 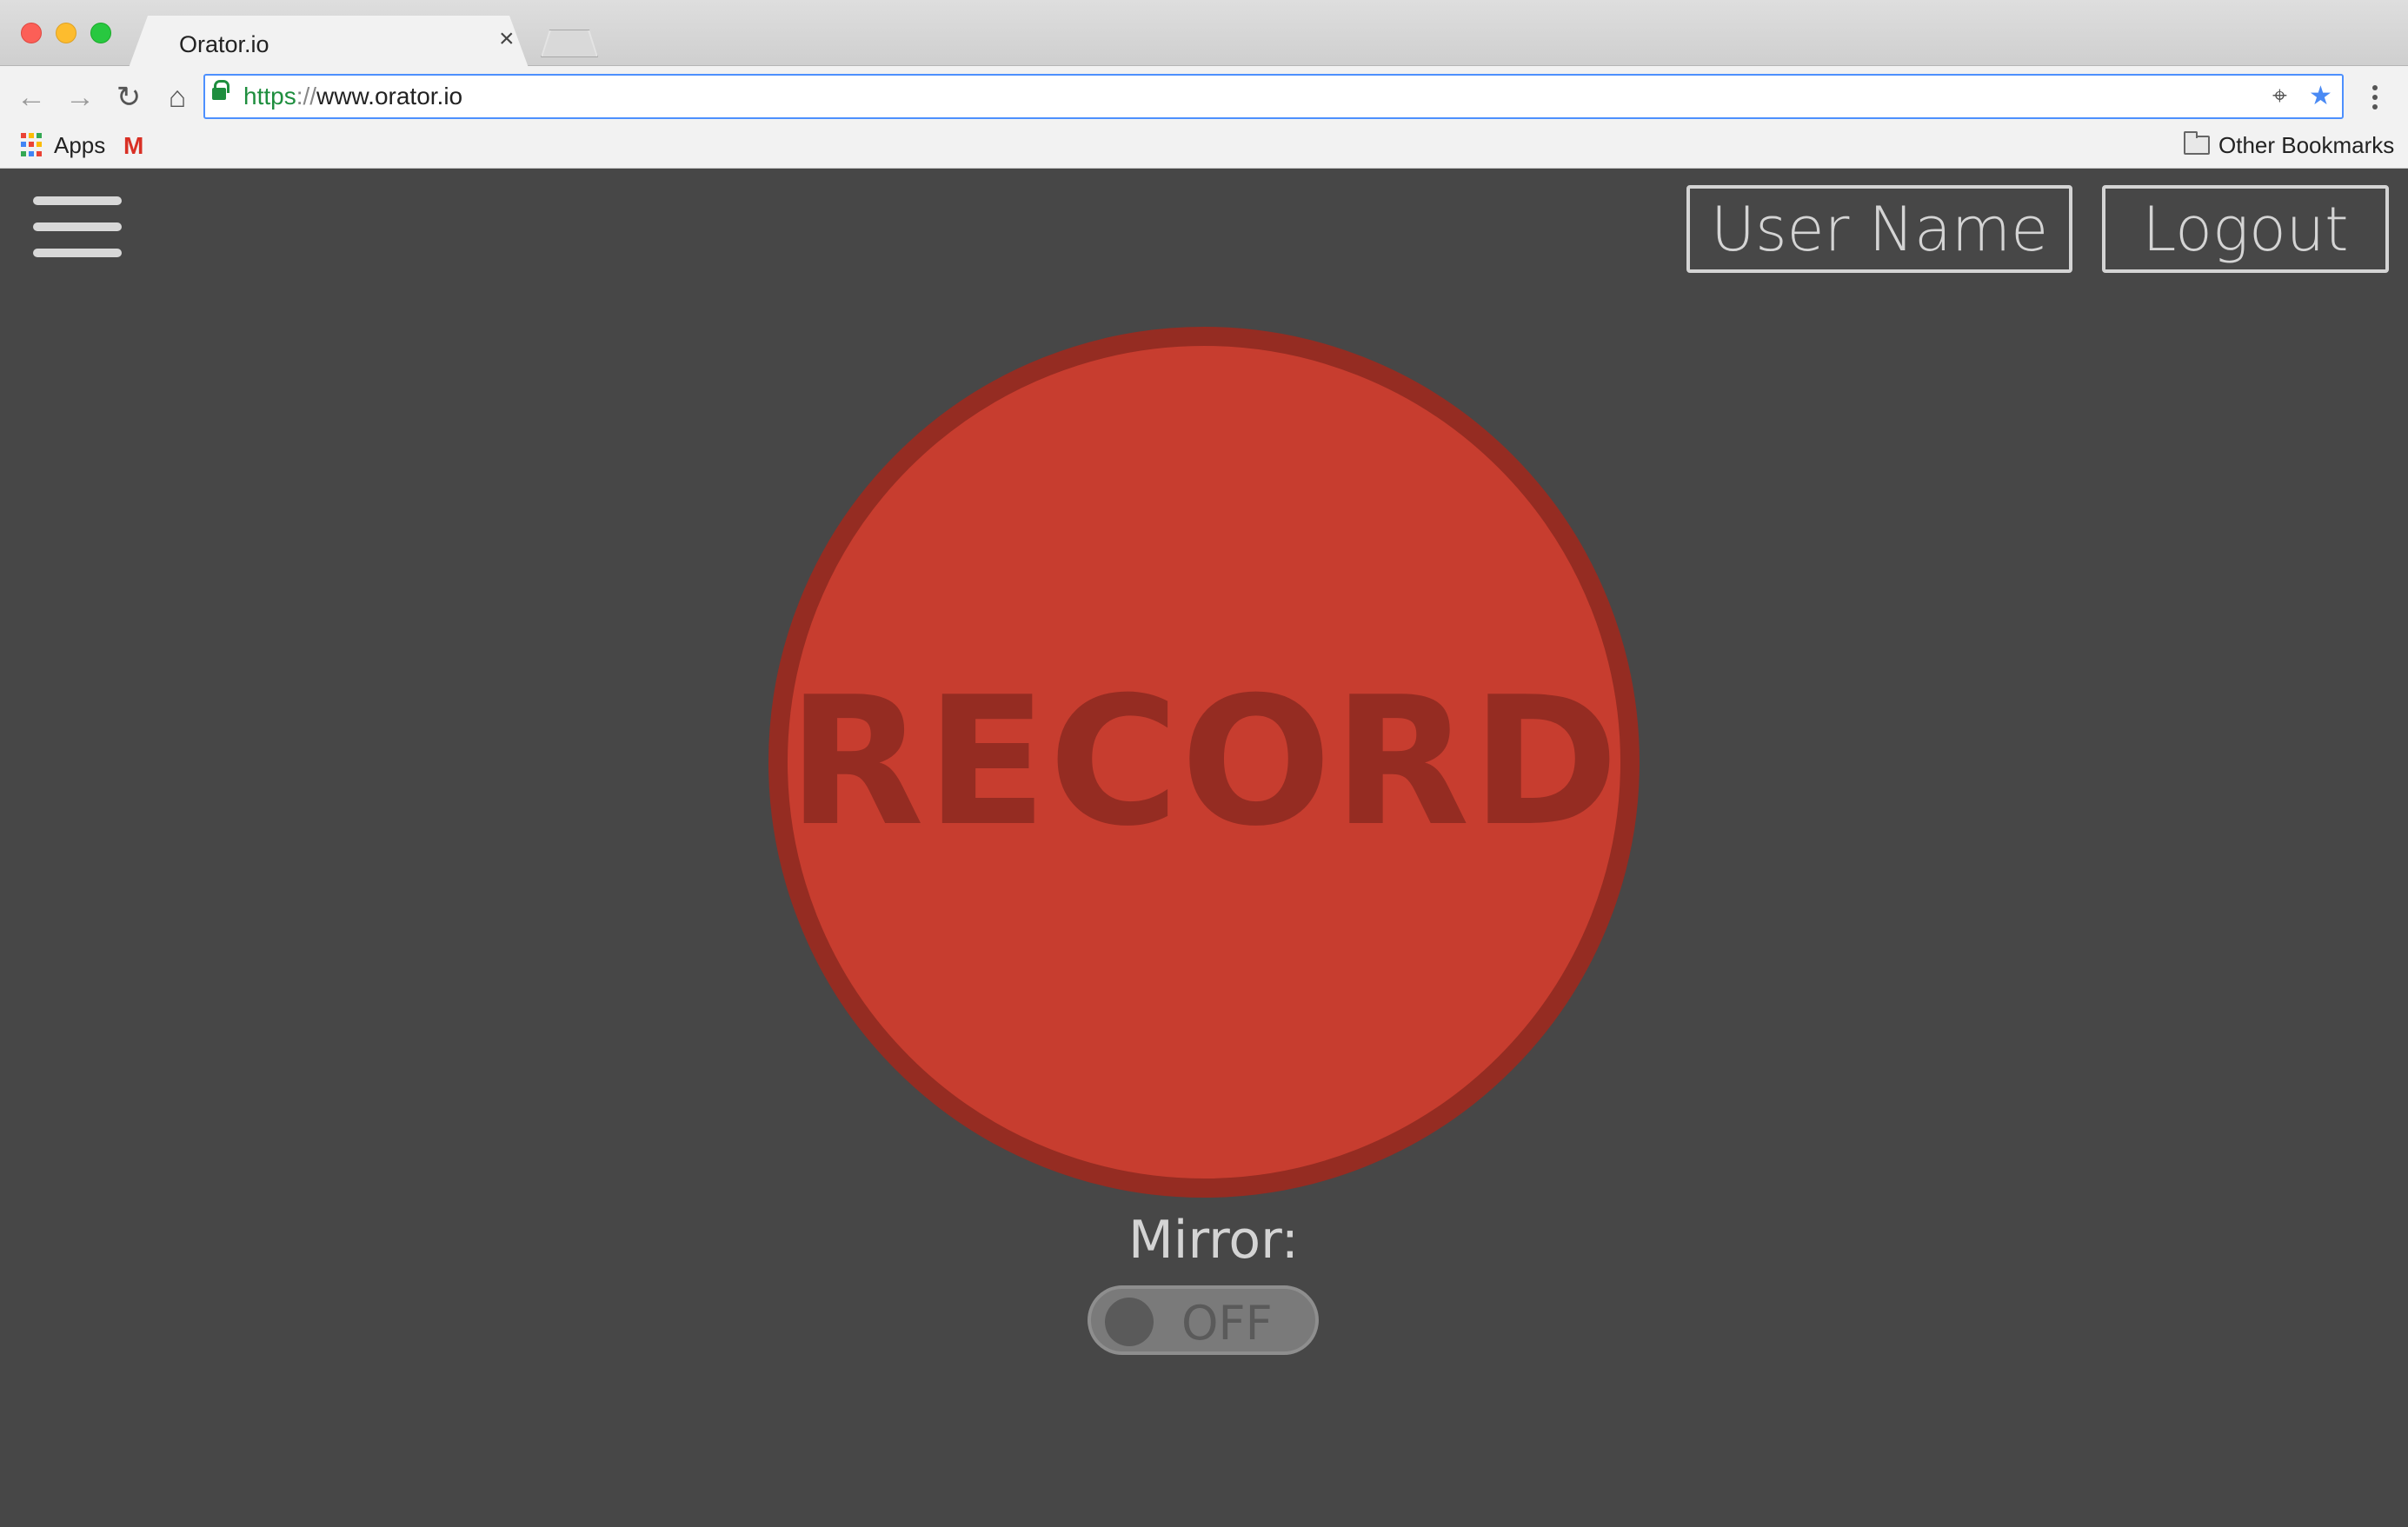 I want to click on browser-menu-icon, so click(x=2375, y=97).